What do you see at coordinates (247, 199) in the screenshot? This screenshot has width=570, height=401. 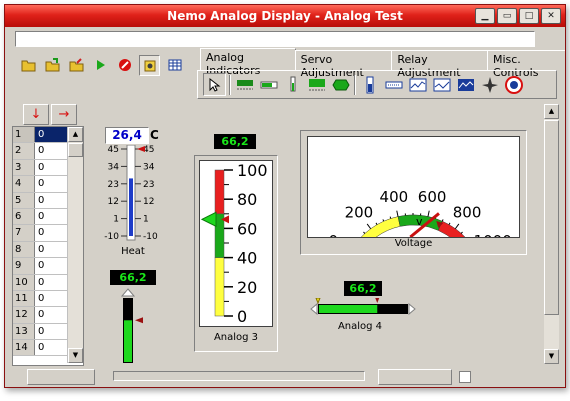 I see `analog3-tick-label: 80` at bounding box center [247, 199].